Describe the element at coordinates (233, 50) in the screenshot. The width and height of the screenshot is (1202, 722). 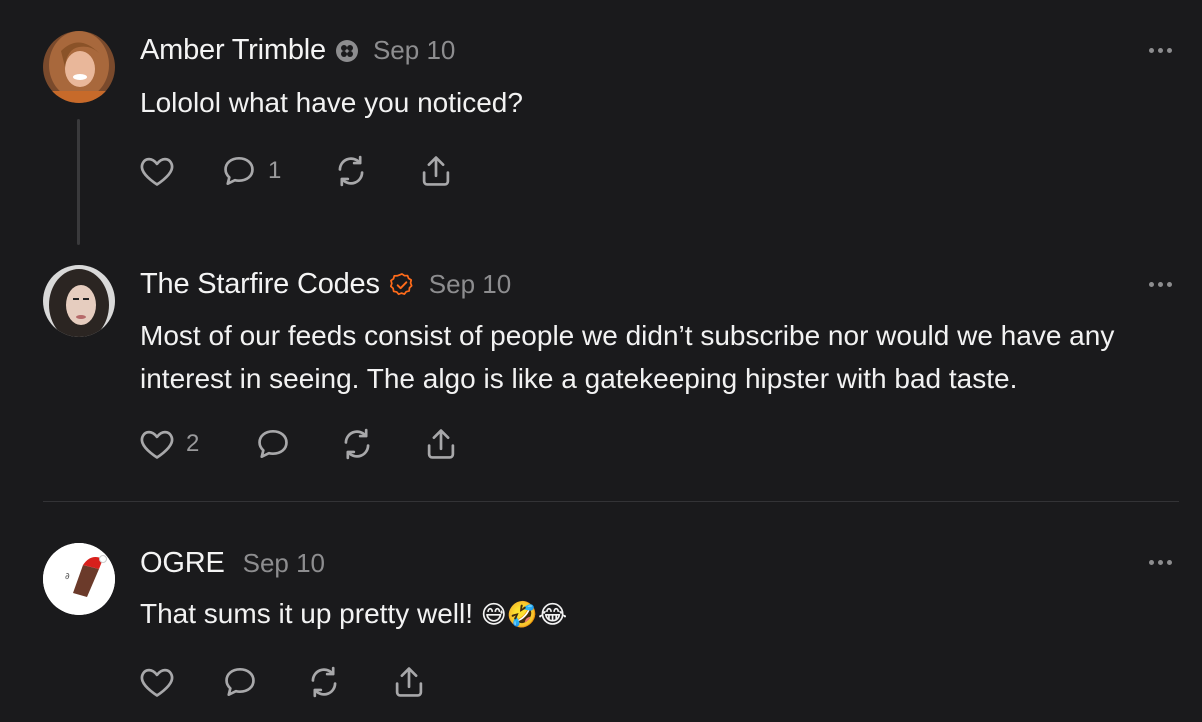
I see `author-name: Amber Trimble` at that location.